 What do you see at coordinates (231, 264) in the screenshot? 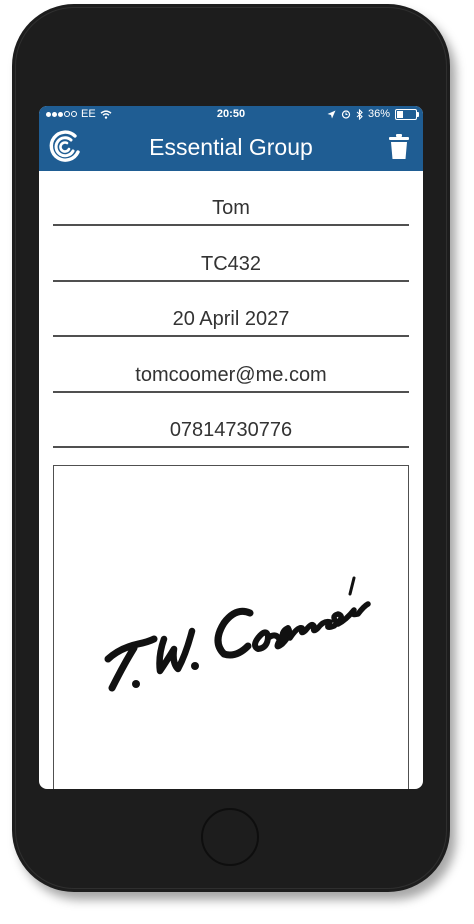
I see `code-value: TC432` at bounding box center [231, 264].